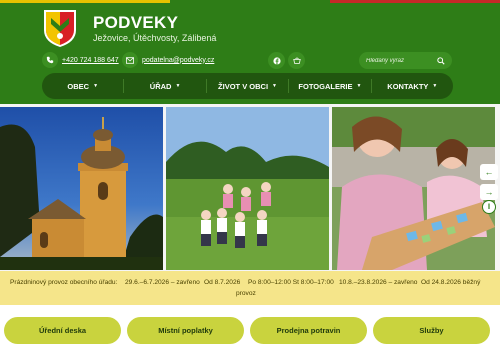  Describe the element at coordinates (431, 330) in the screenshot. I see `services-button: Služby` at that location.